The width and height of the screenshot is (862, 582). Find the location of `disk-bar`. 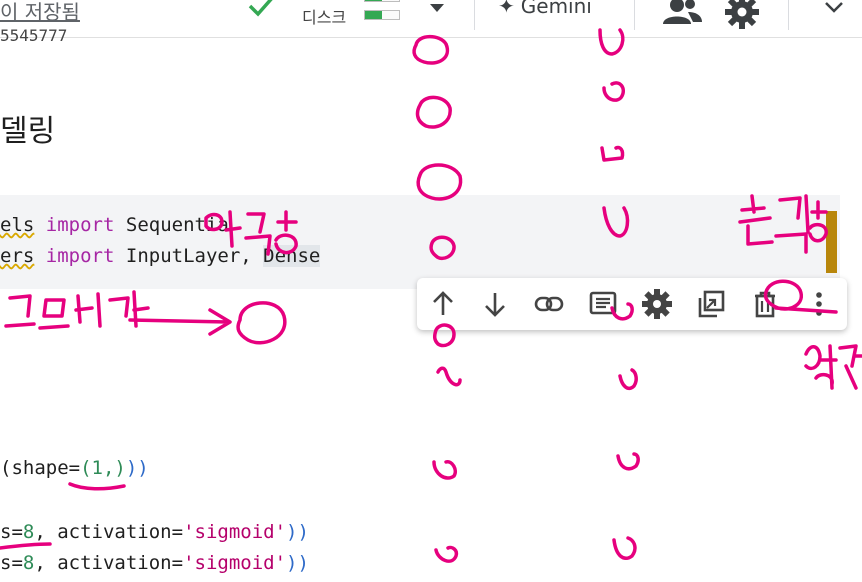

disk-bar is located at coordinates (382, 15).